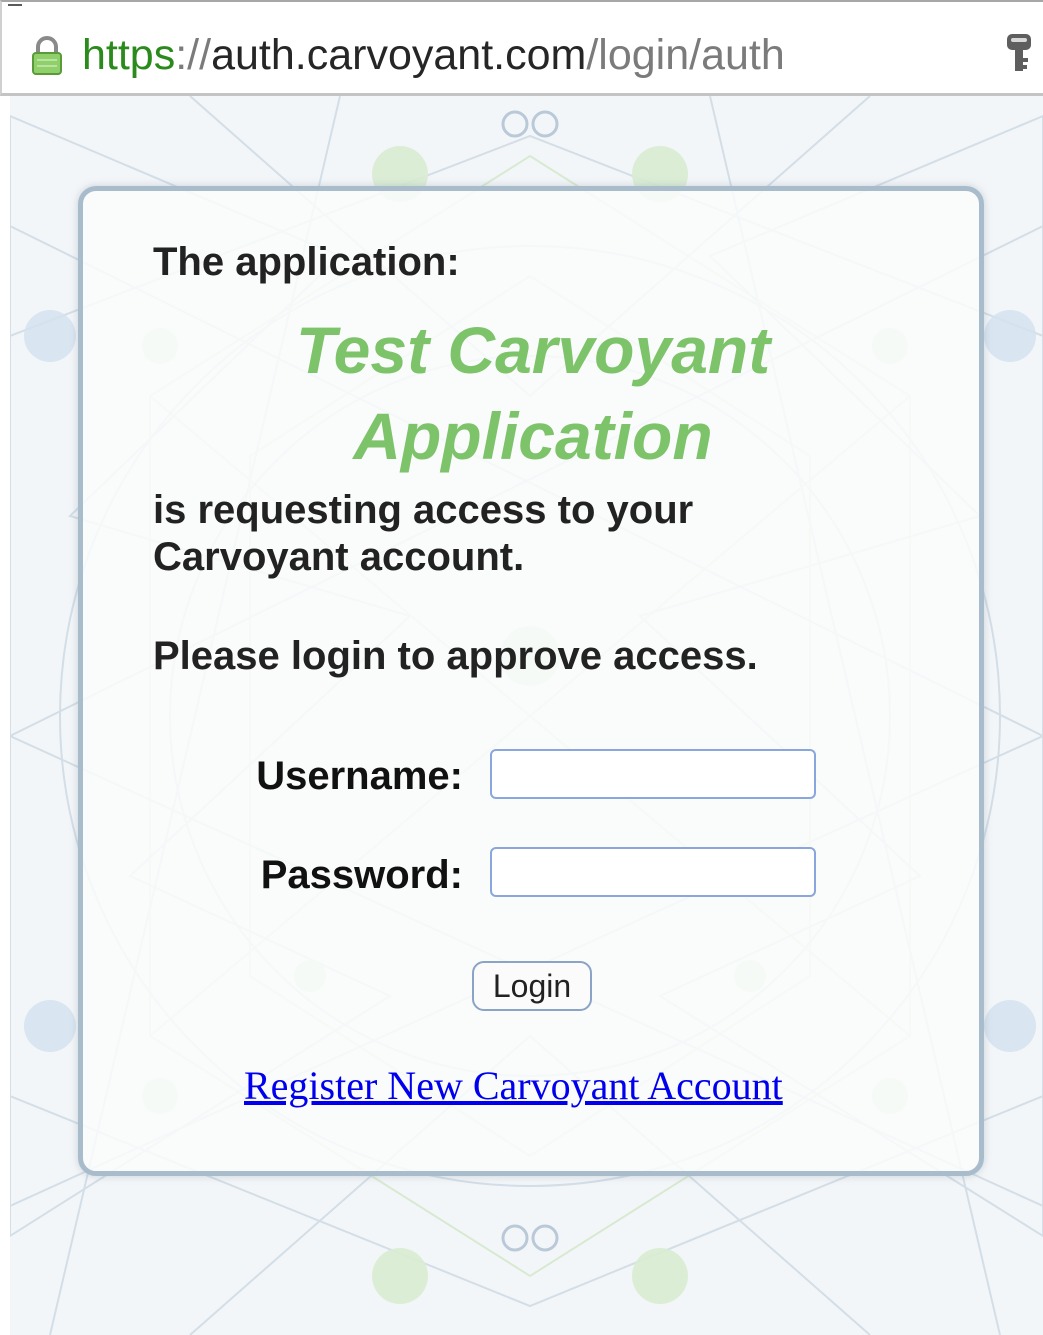 The height and width of the screenshot is (1335, 1043). Describe the element at coordinates (361, 875) in the screenshot. I see `password-label: Password:` at that location.